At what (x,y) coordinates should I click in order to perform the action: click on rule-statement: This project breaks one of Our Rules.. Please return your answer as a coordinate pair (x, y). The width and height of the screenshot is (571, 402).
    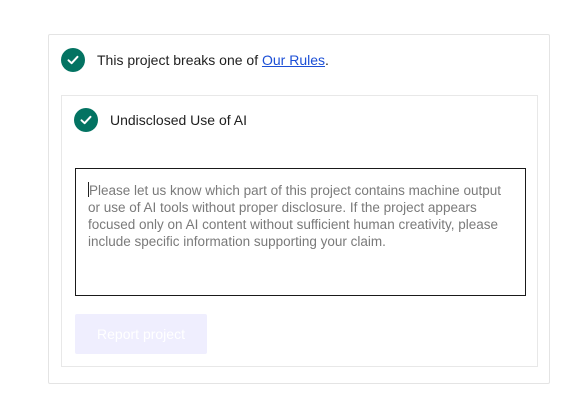
    Looking at the image, I should click on (213, 60).